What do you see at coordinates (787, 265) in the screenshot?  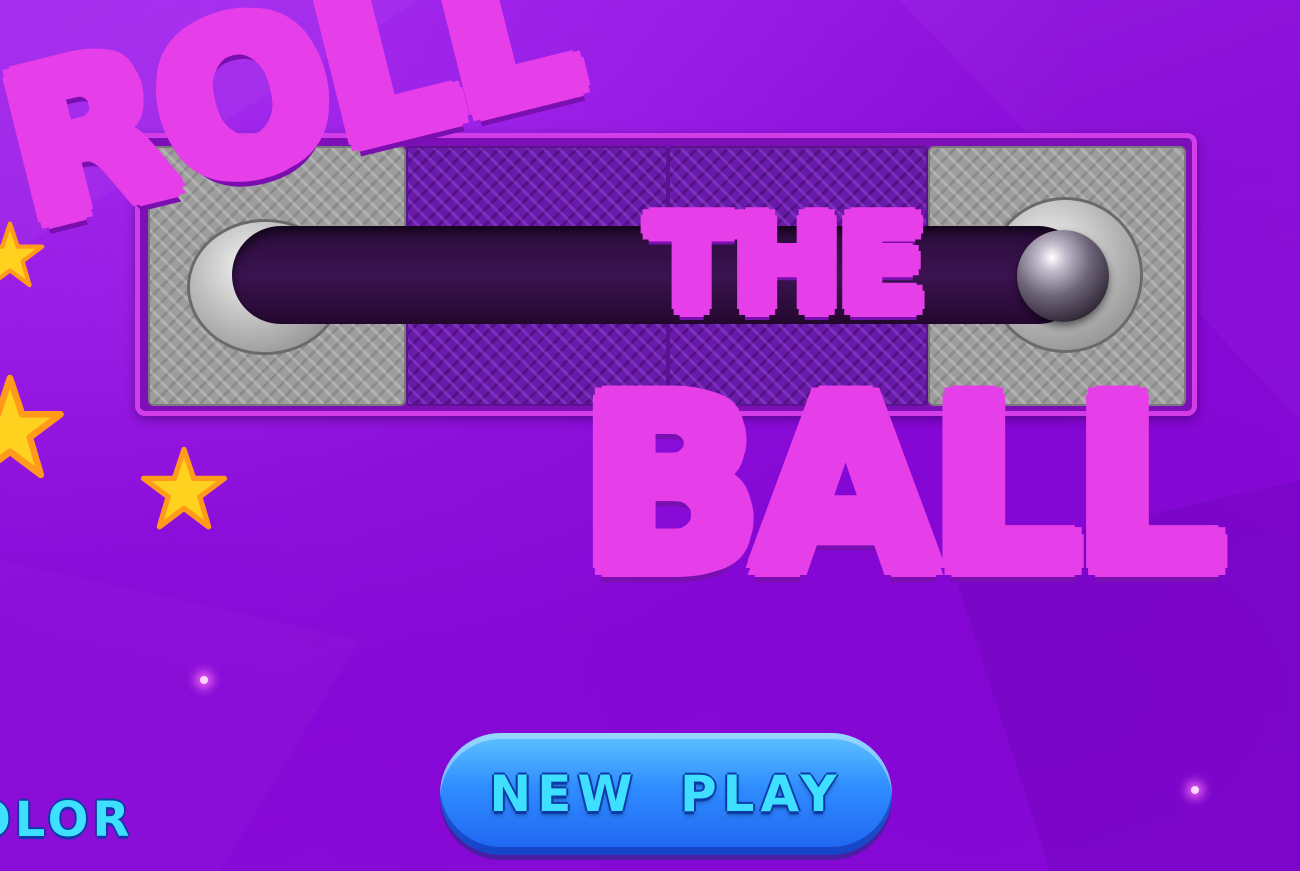 I see `title-the: THE` at bounding box center [787, 265].